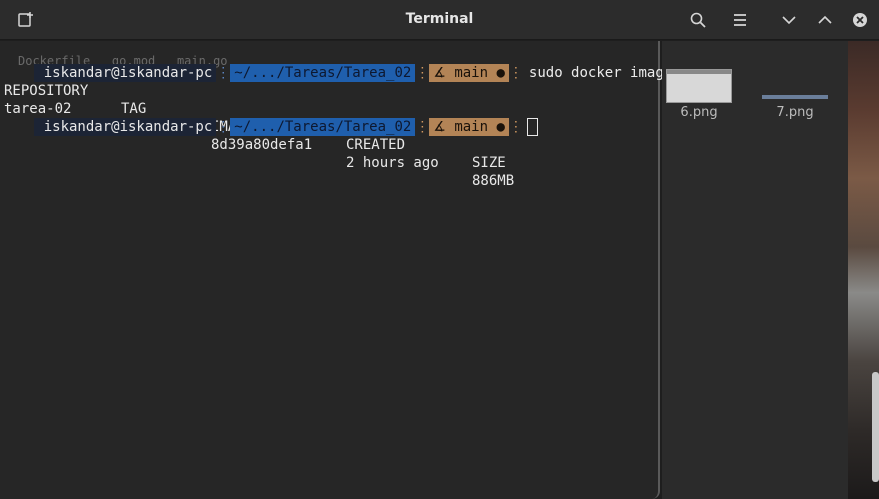  Describe the element at coordinates (489, 163) in the screenshot. I see `column-size: SIZE` at that location.